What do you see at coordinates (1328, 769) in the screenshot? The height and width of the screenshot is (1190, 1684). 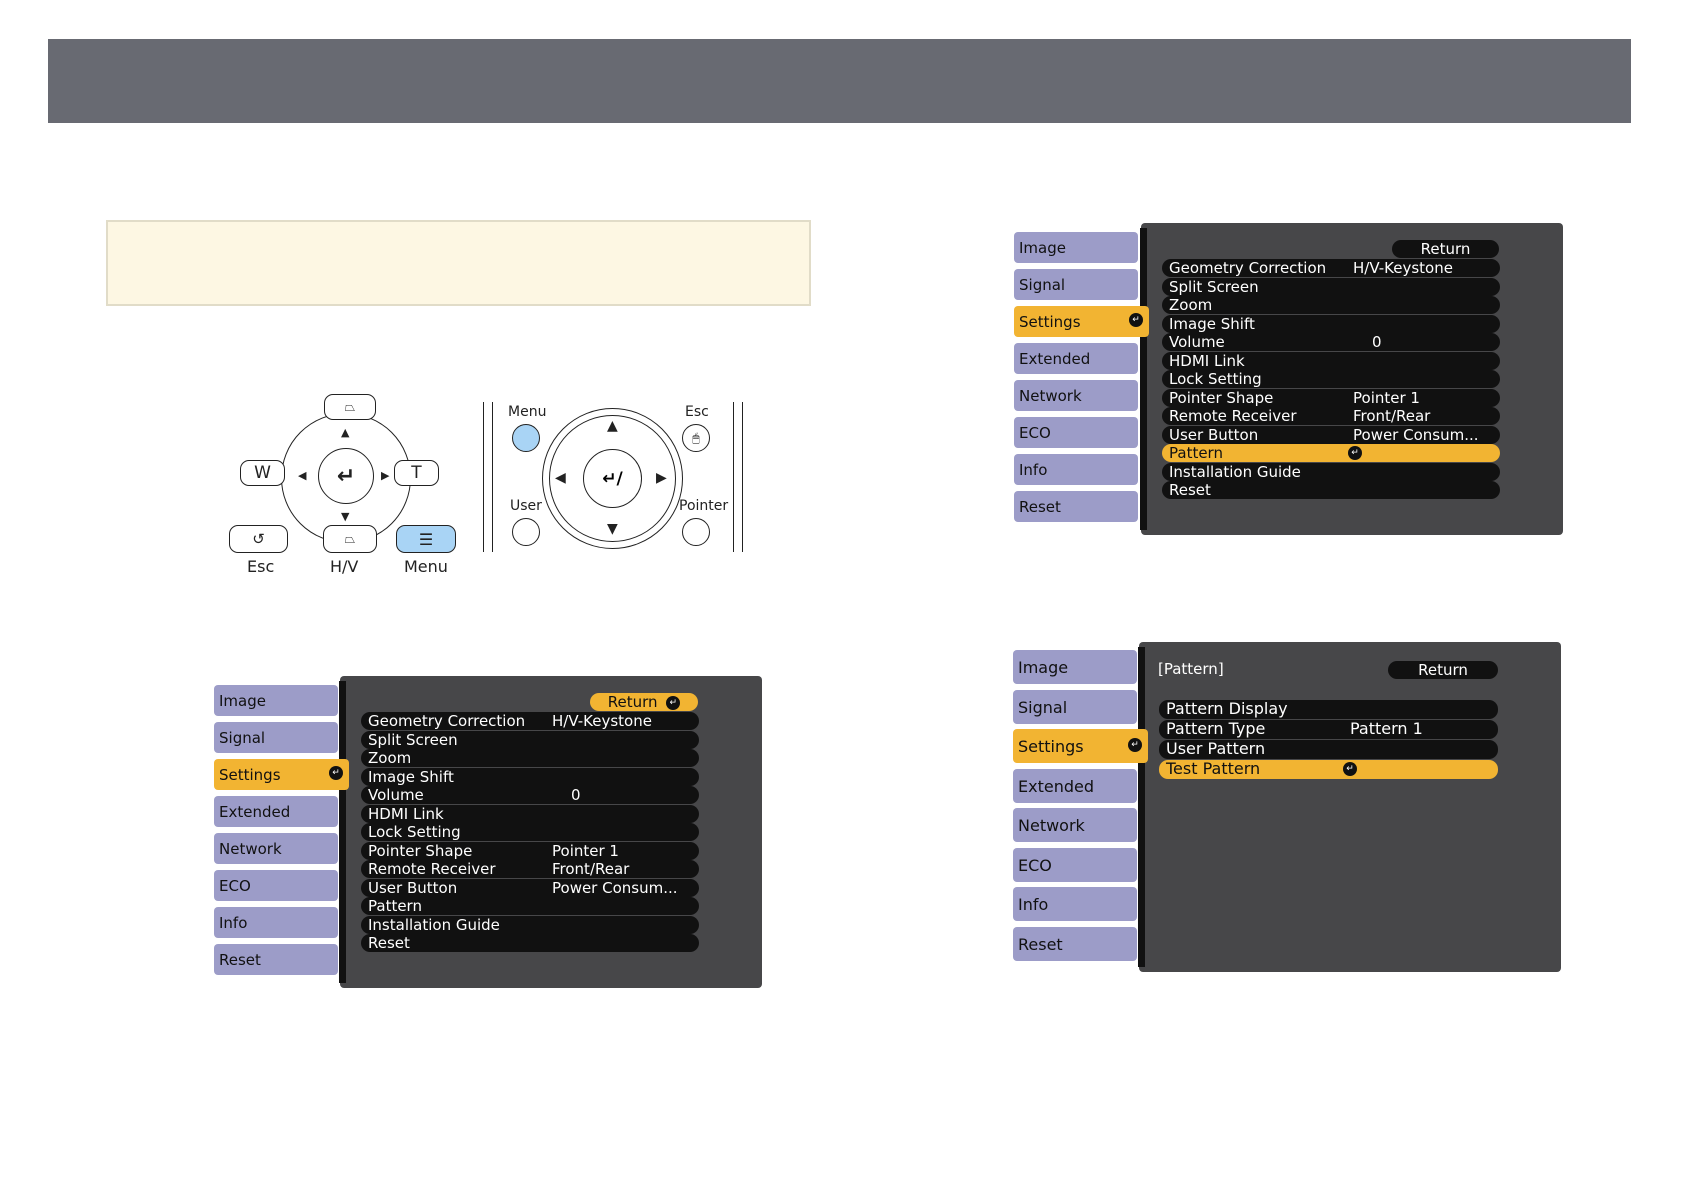 I see `menu-row-test-pattern: Test Pattern ↵` at bounding box center [1328, 769].